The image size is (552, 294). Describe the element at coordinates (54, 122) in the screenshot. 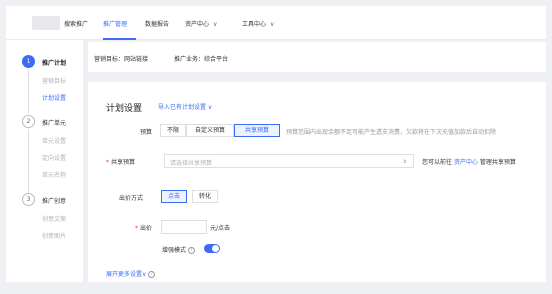

I see `step-title-unit: 推广单元` at that location.